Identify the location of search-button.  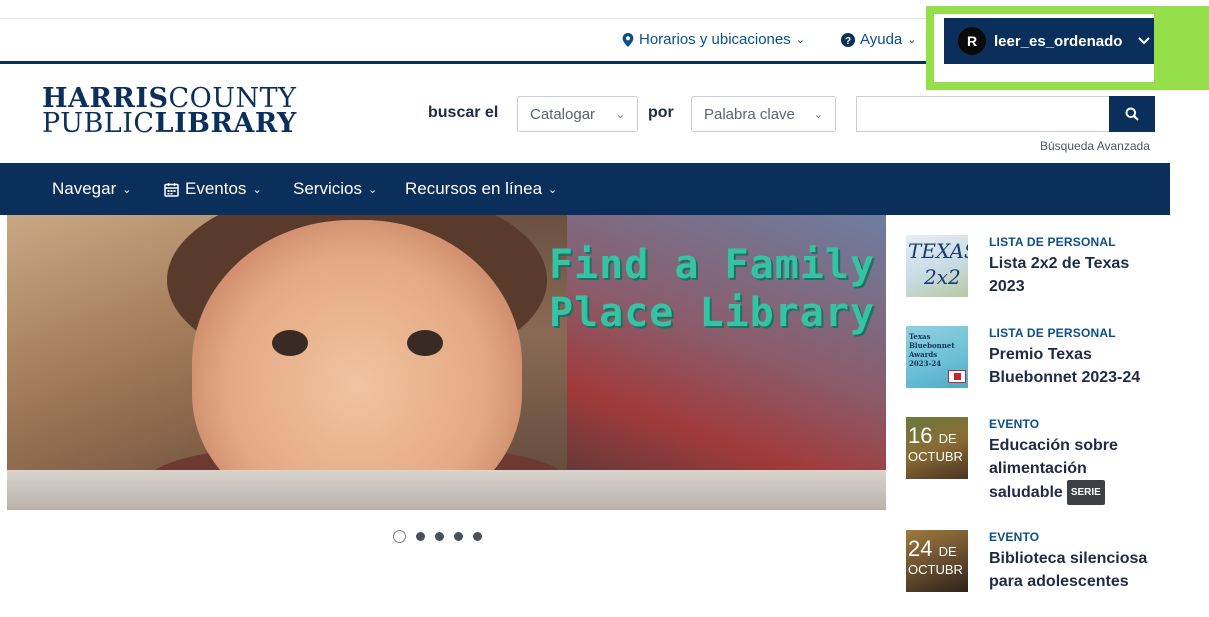
(1132, 114).